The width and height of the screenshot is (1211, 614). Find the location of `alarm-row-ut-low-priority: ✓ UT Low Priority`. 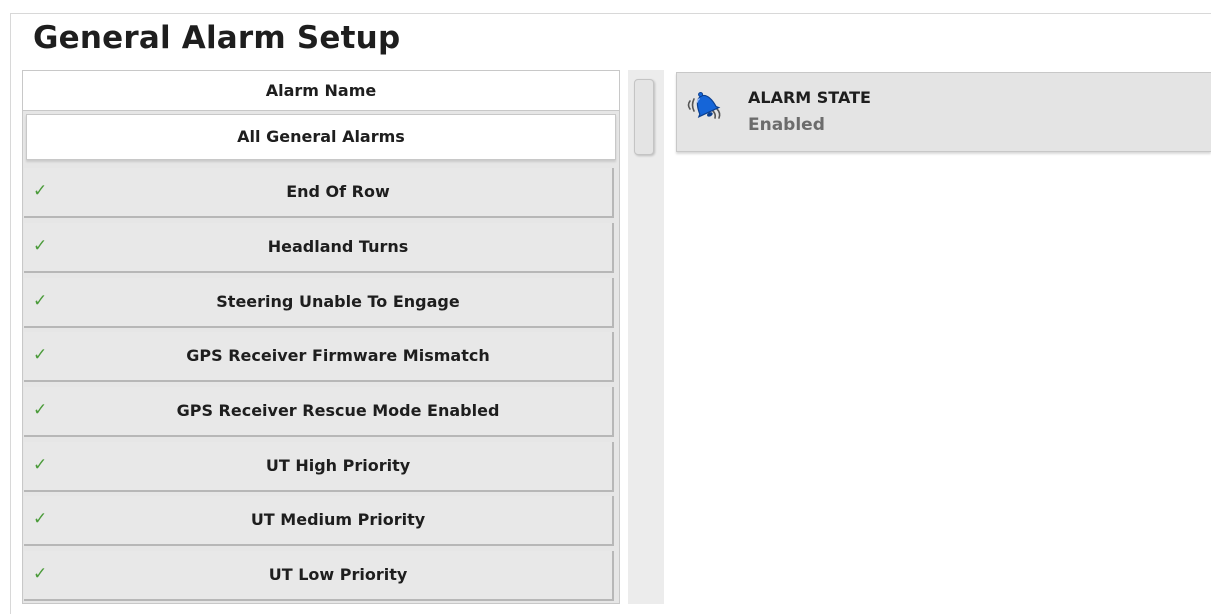

alarm-row-ut-low-priority: ✓ UT Low Priority is located at coordinates (319, 576).